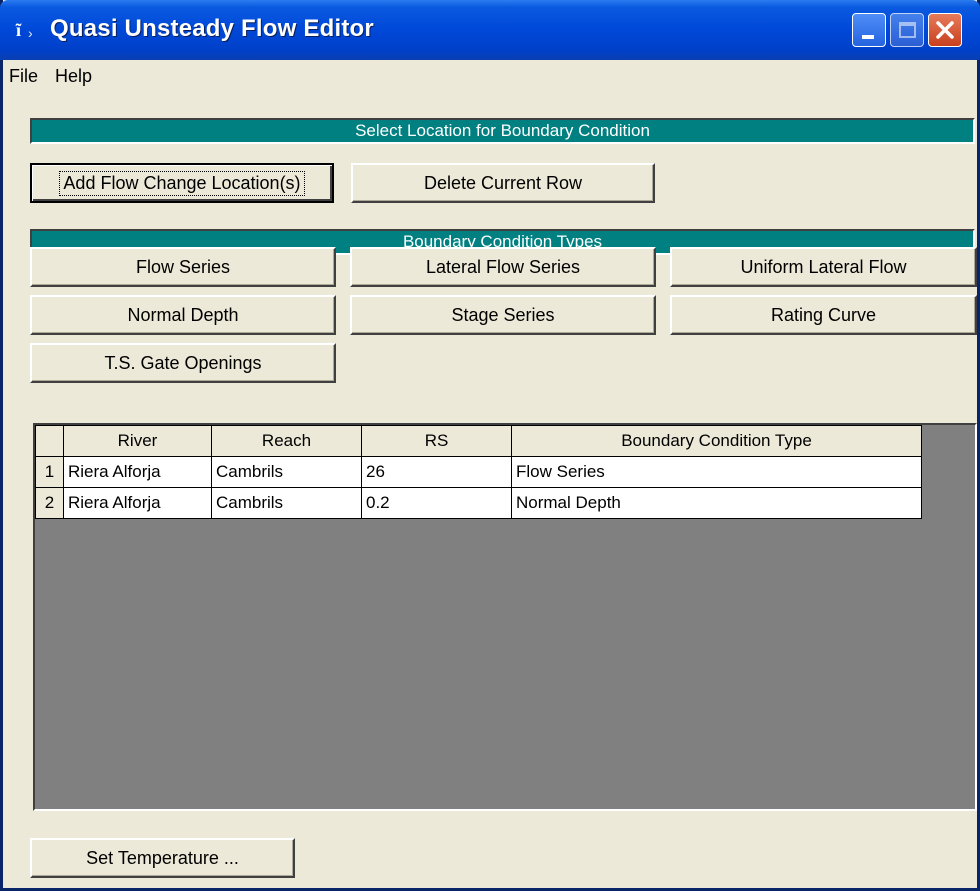 The width and height of the screenshot is (980, 891). Describe the element at coordinates (490, 75) in the screenshot. I see `menu-bar: File Help` at that location.